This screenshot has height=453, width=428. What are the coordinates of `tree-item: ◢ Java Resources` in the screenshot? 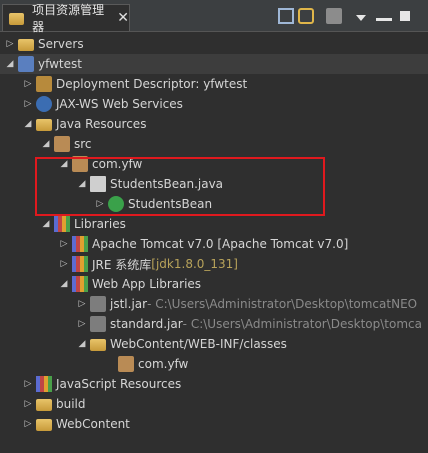 It's located at (84, 124).